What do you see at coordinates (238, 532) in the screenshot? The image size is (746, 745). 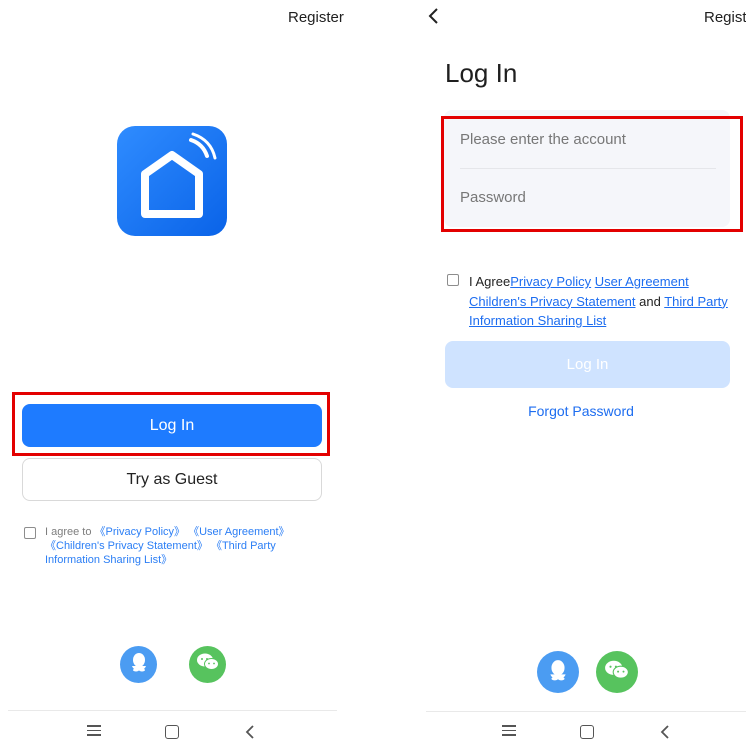 I see `user-agreement-link: 《User Agreement》` at bounding box center [238, 532].